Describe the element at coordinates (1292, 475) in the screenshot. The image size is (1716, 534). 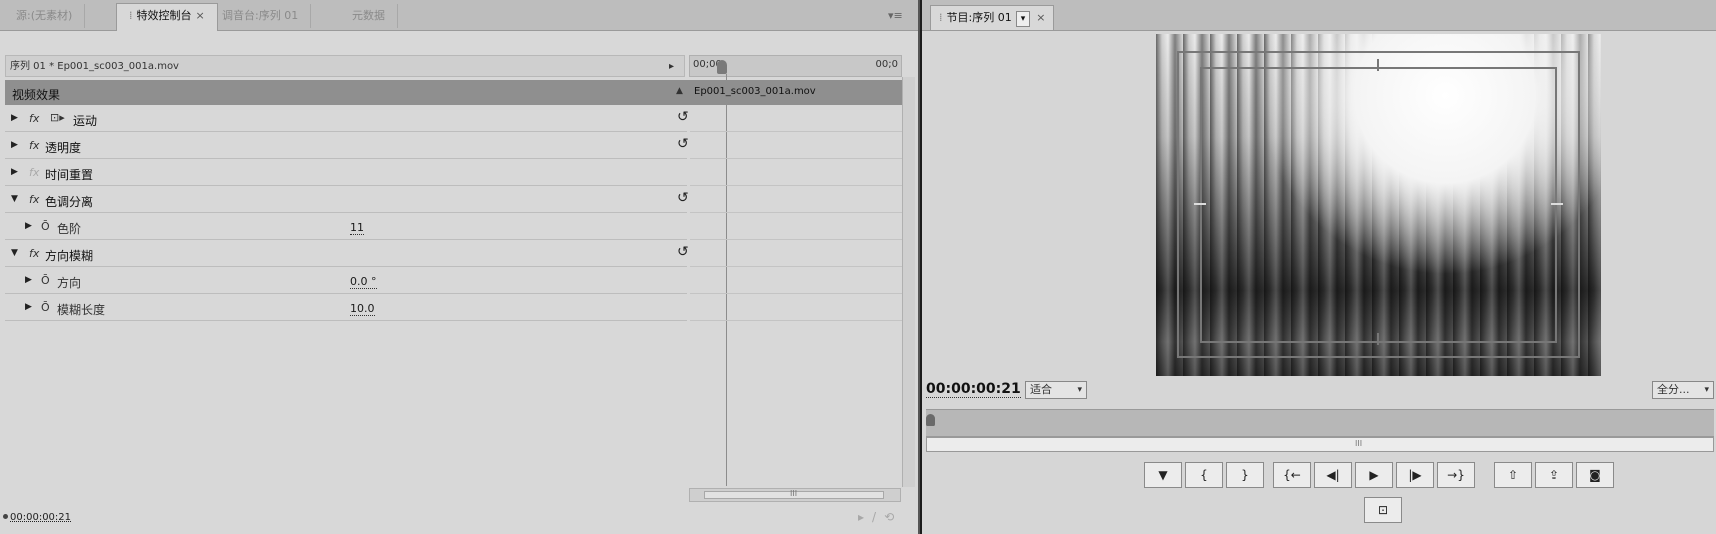
I see `go-to-in-button: {←` at that location.